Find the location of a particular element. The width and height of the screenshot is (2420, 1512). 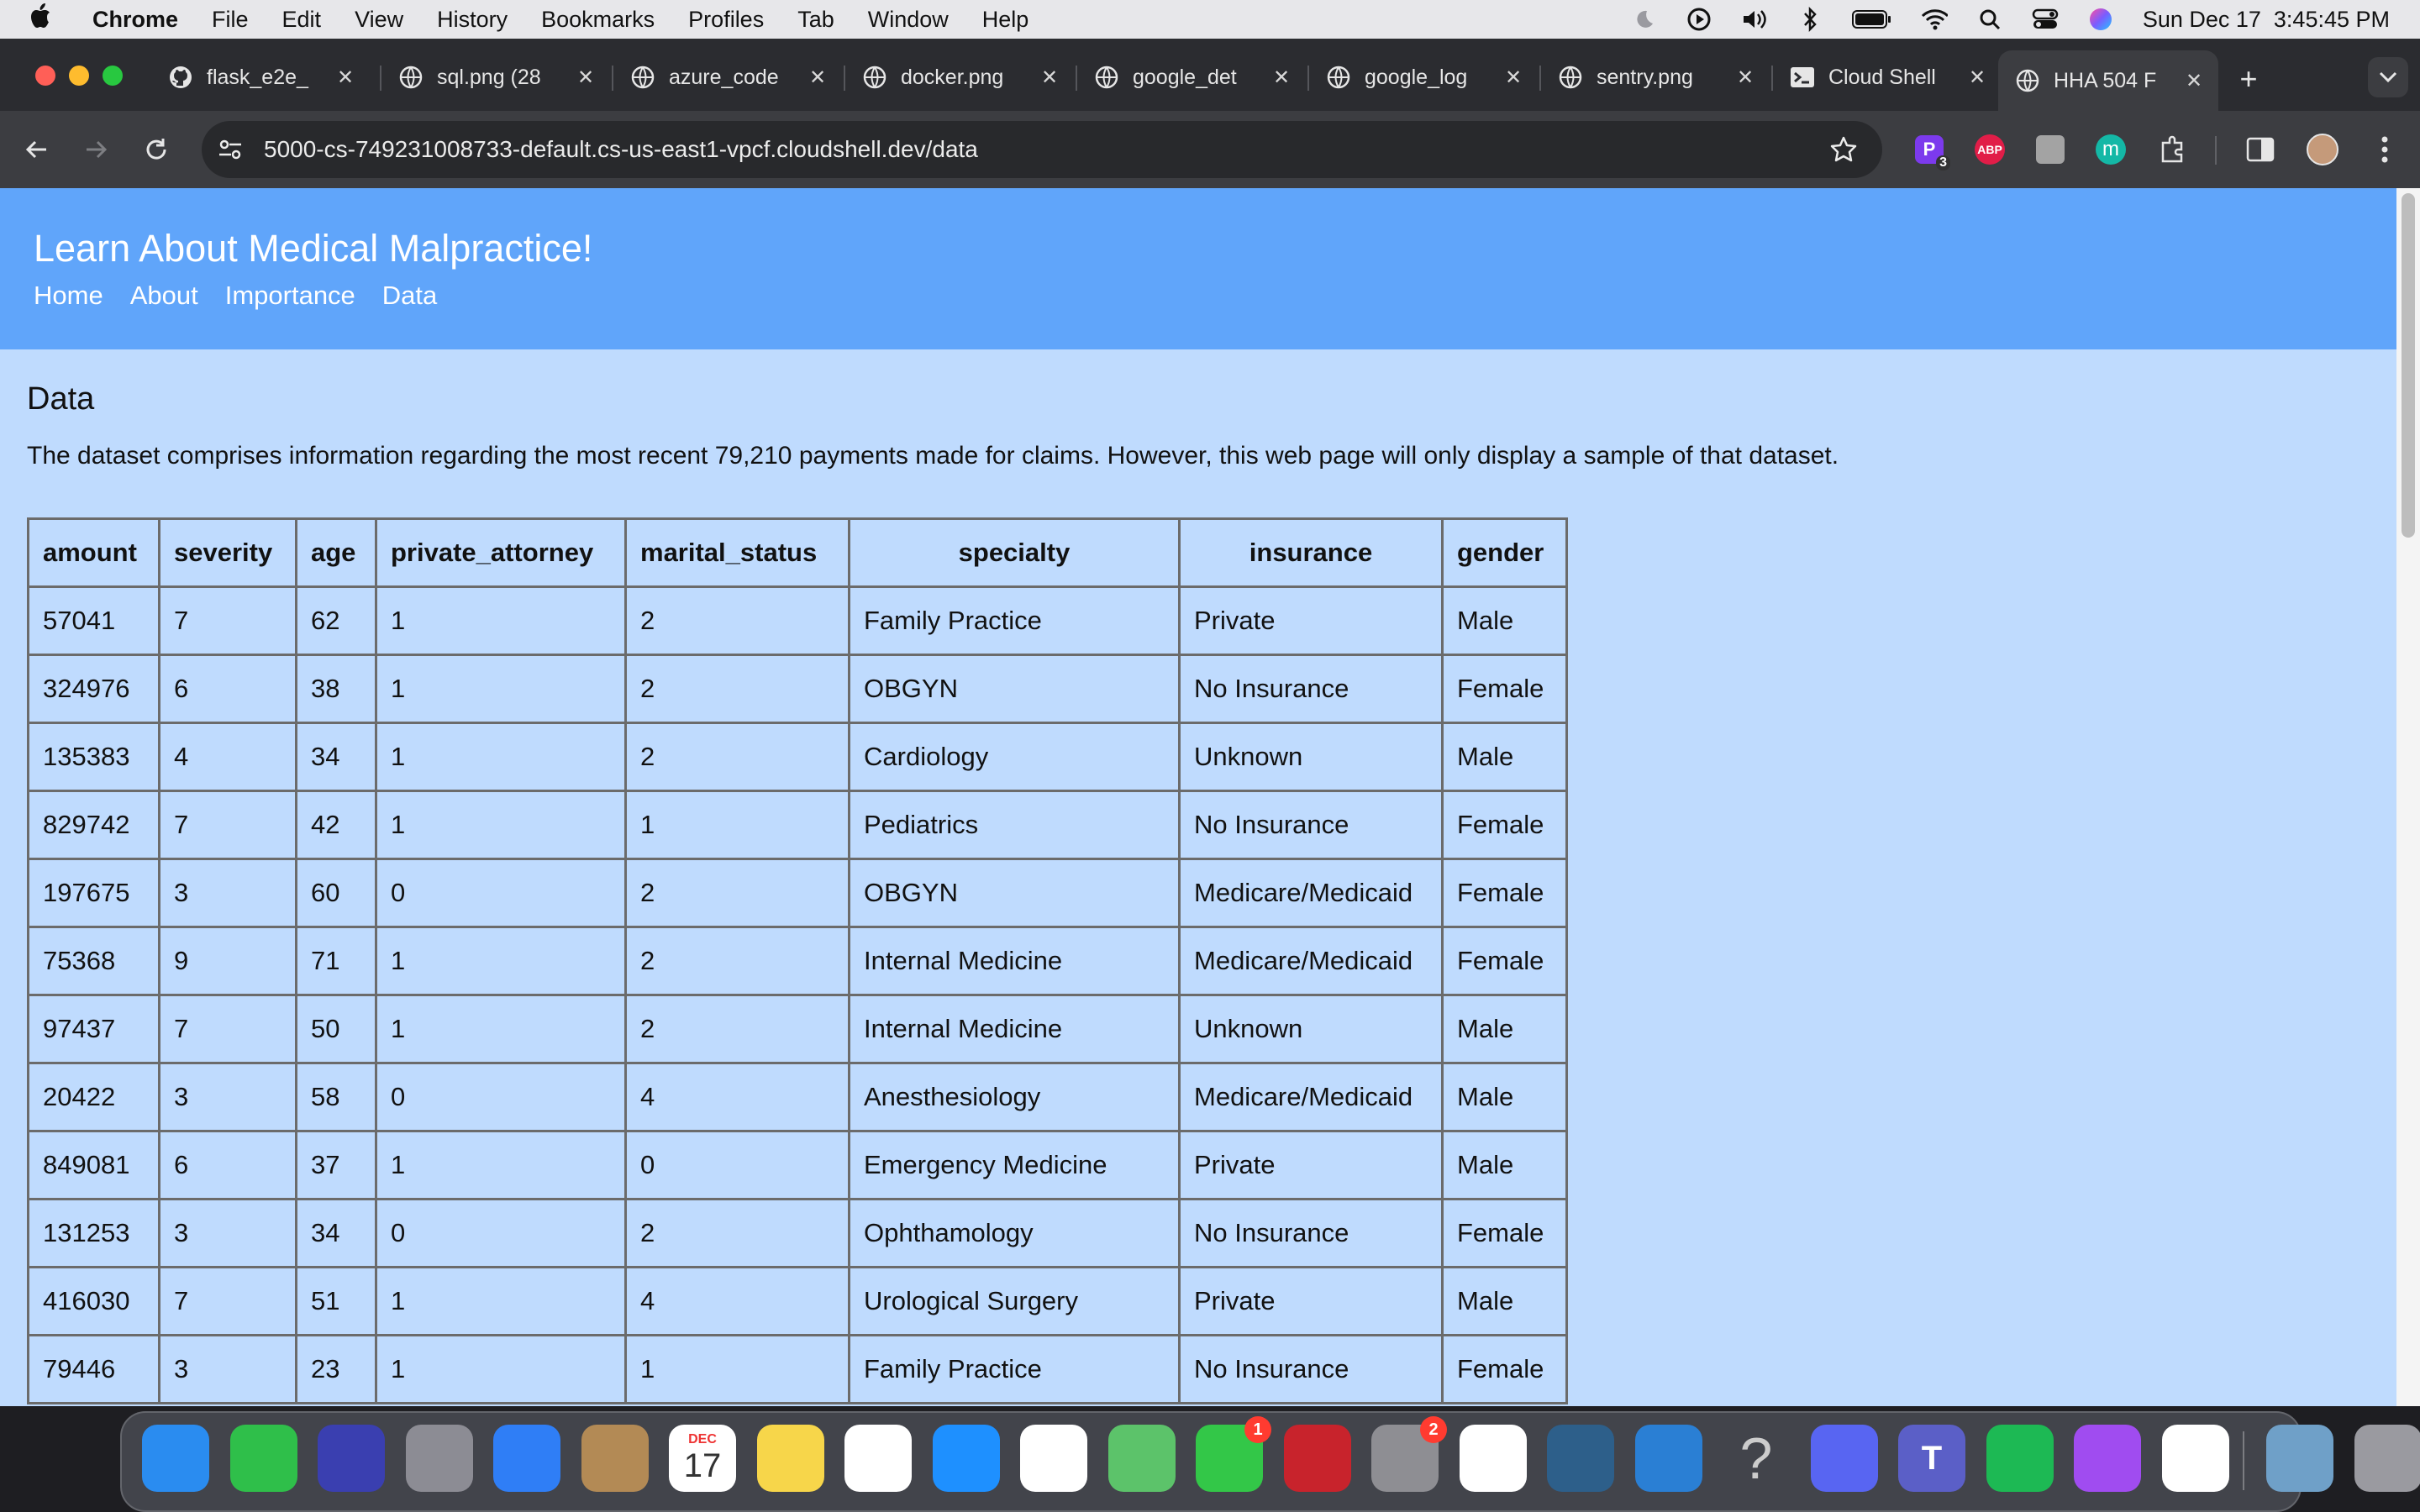

tab-search-button is located at coordinates (2388, 77).